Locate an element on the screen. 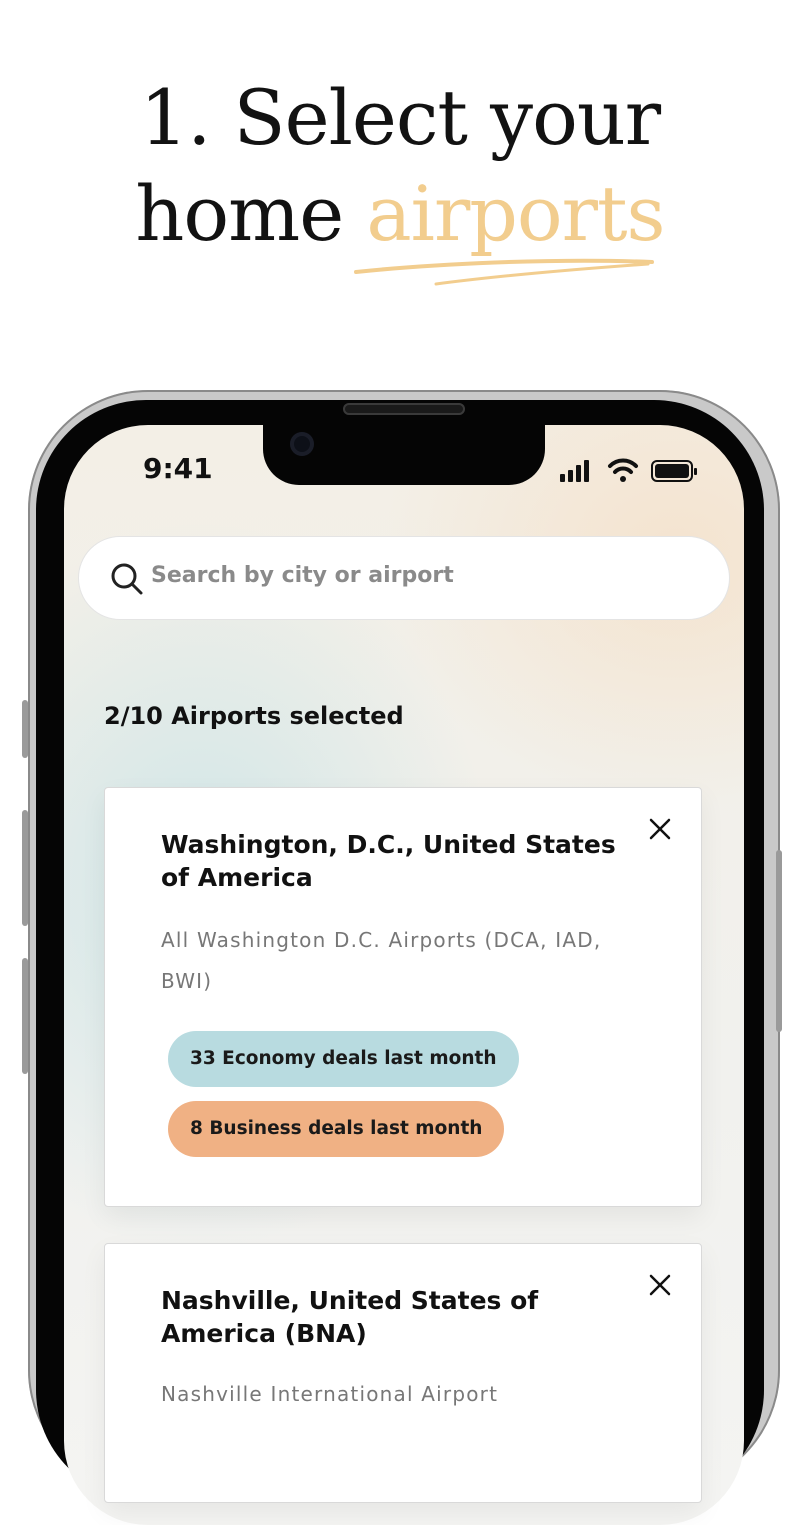  headline-line-2: home airports is located at coordinates (400, 214).